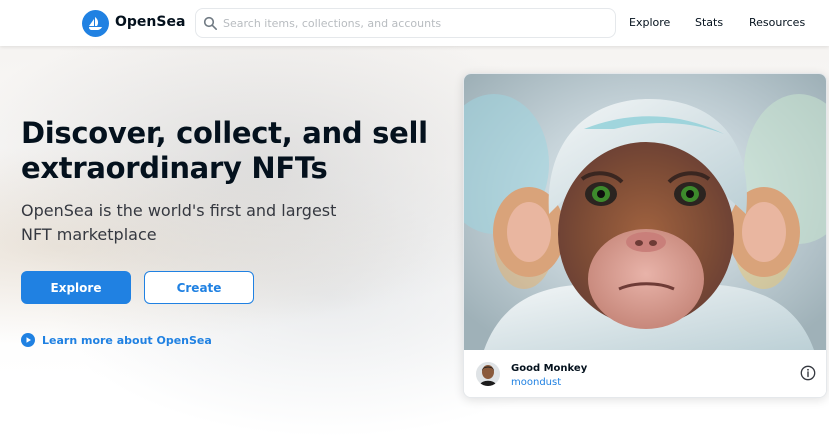  I want to click on nav-resources-link: Resources, so click(777, 22).